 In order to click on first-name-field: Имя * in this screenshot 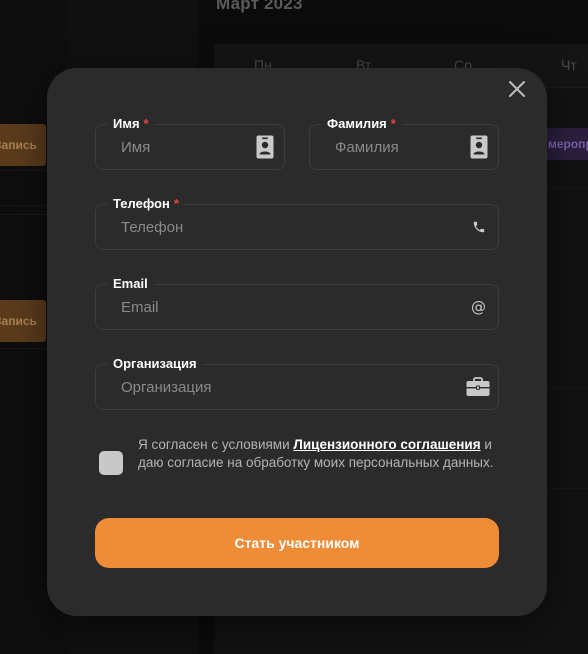, I will do `click(190, 143)`.